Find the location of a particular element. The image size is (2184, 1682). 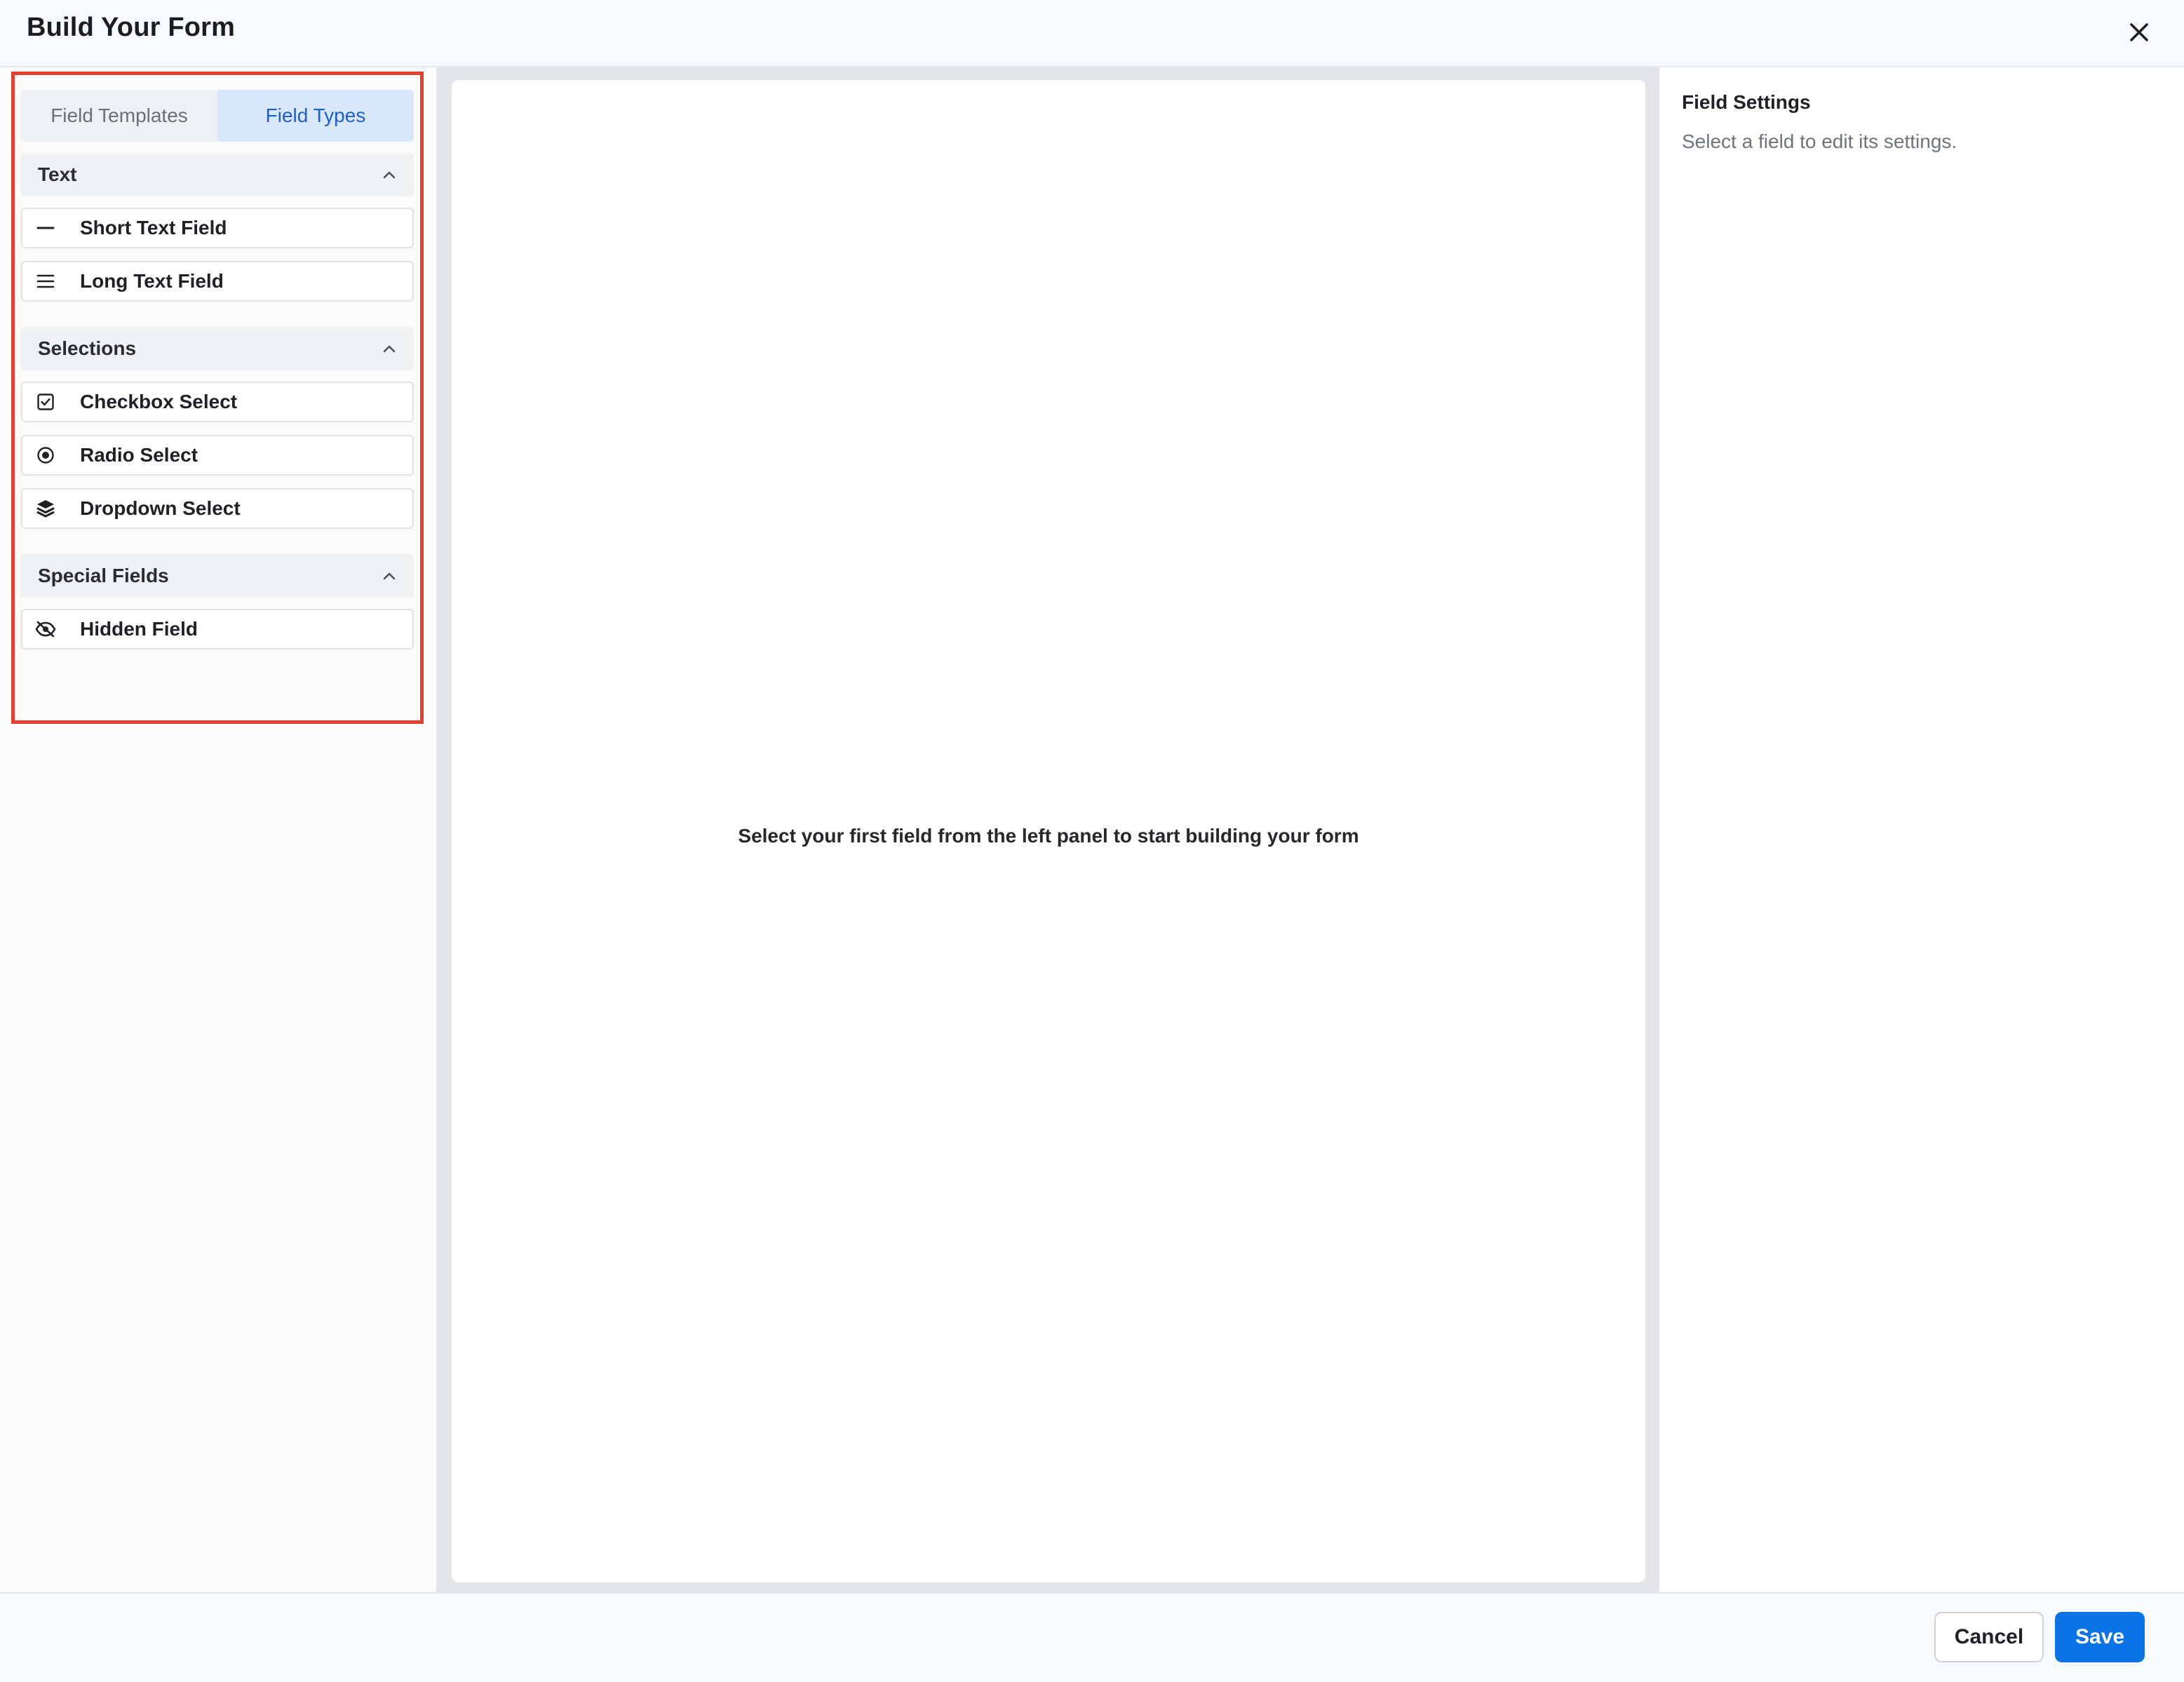

close-button is located at coordinates (2139, 32).